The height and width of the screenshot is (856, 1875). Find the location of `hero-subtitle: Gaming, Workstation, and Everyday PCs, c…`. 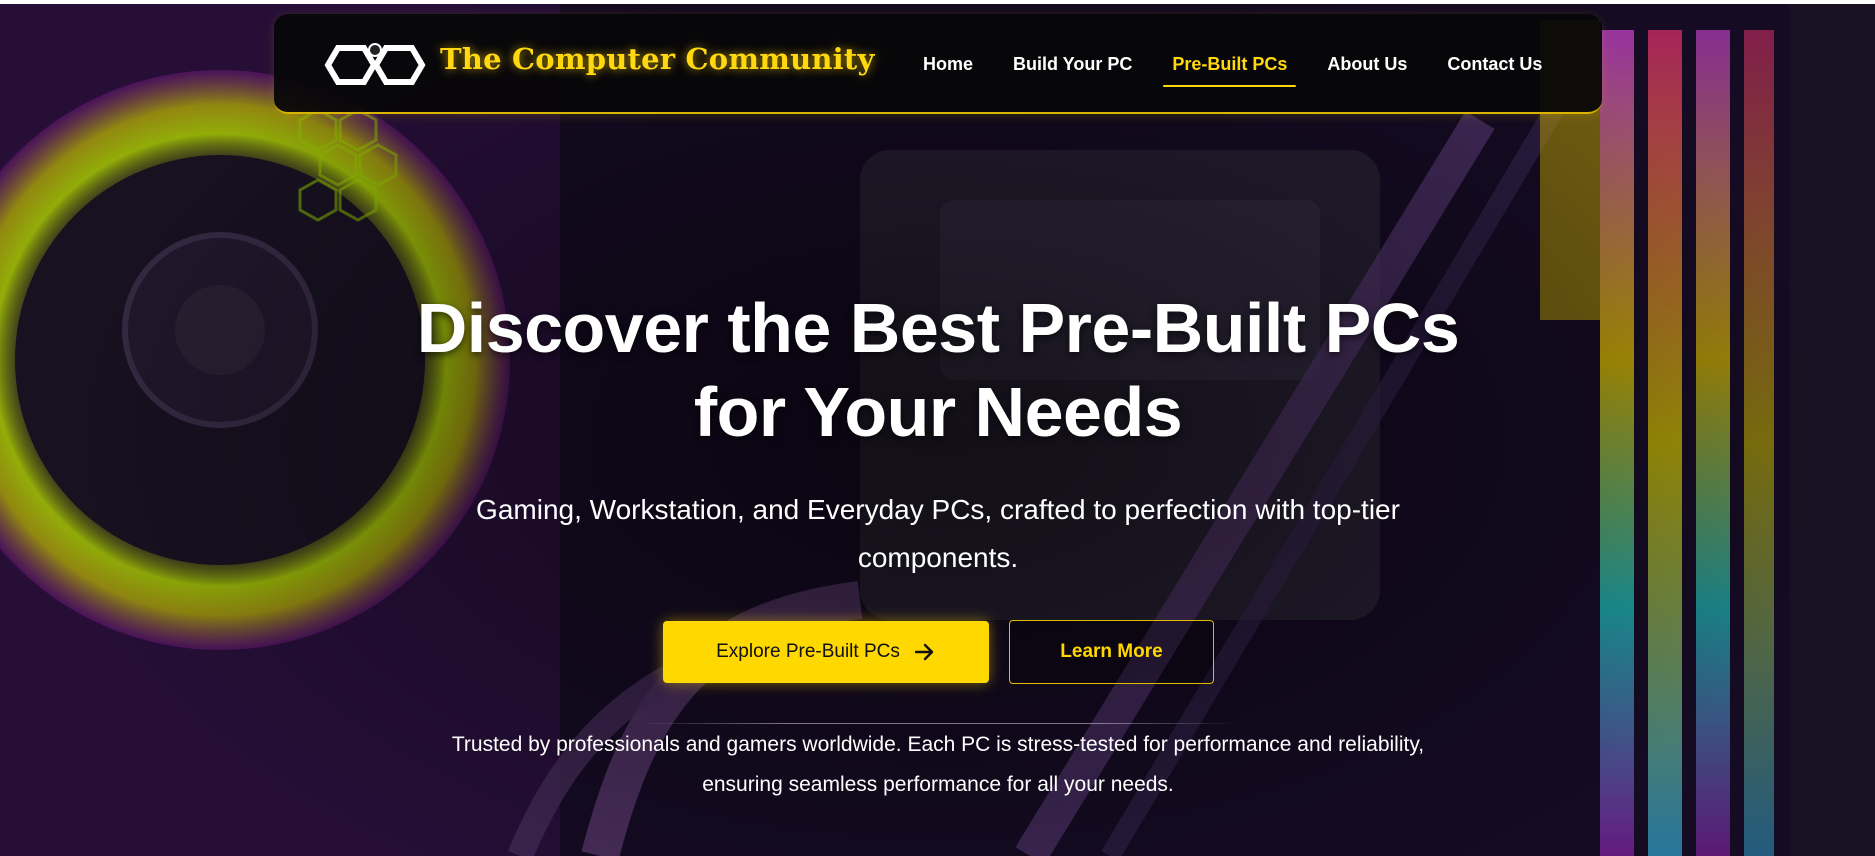

hero-subtitle: Gaming, Workstation, and Everyday PCs, c… is located at coordinates (938, 533).